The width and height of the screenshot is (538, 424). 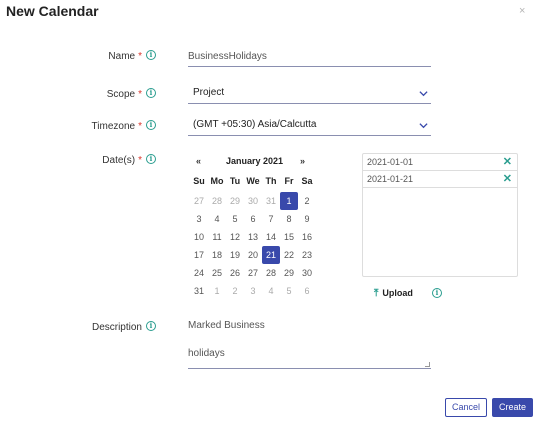 I want to click on calendar-day: 21, so click(x=271, y=255).